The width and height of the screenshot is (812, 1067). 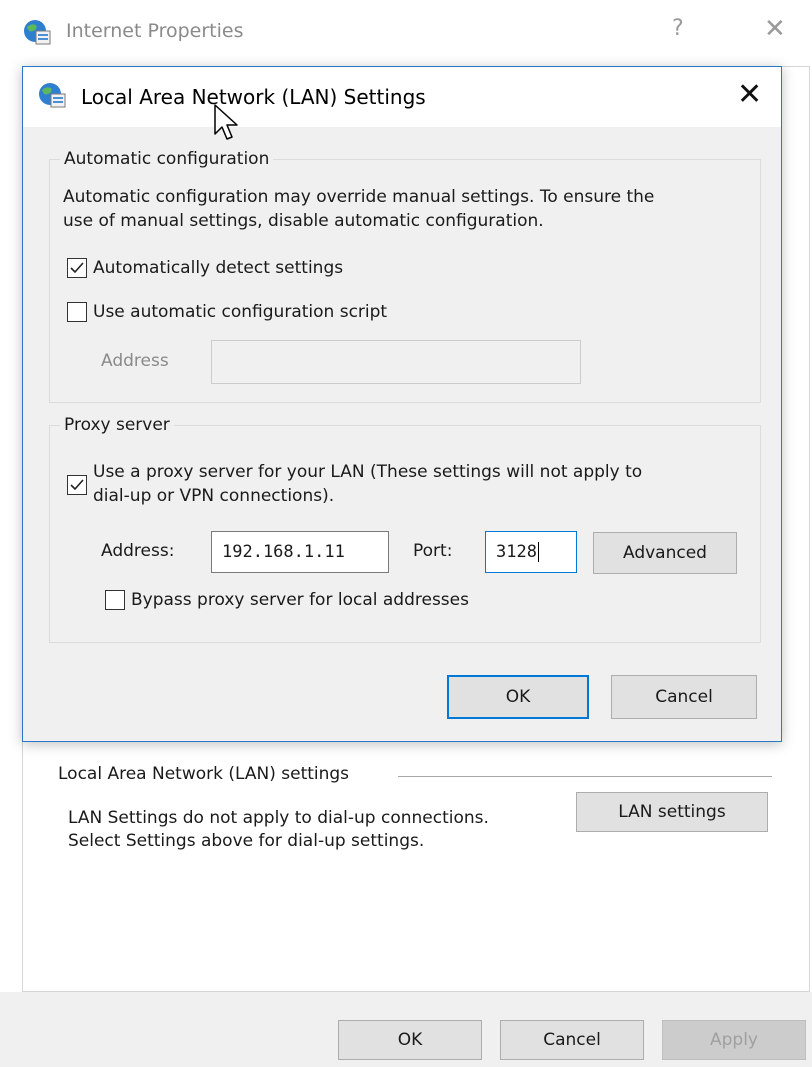 What do you see at coordinates (218, 268) in the screenshot?
I see `auto-detect-label: Automatically detect settings` at bounding box center [218, 268].